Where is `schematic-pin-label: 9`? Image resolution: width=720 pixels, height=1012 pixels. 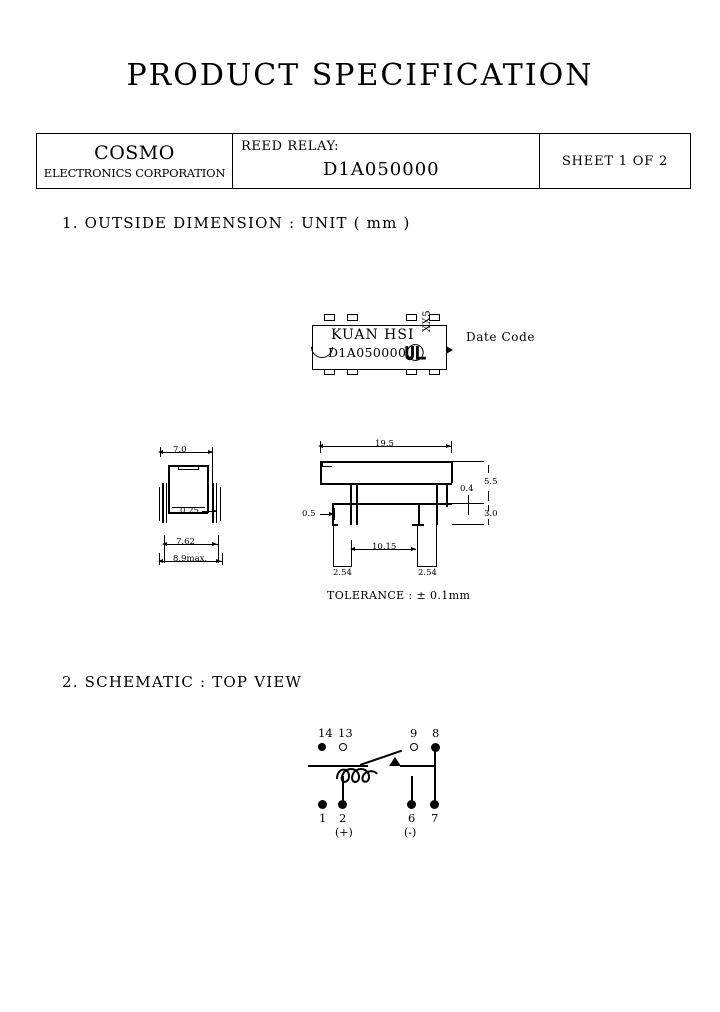 schematic-pin-label: 9 is located at coordinates (414, 733).